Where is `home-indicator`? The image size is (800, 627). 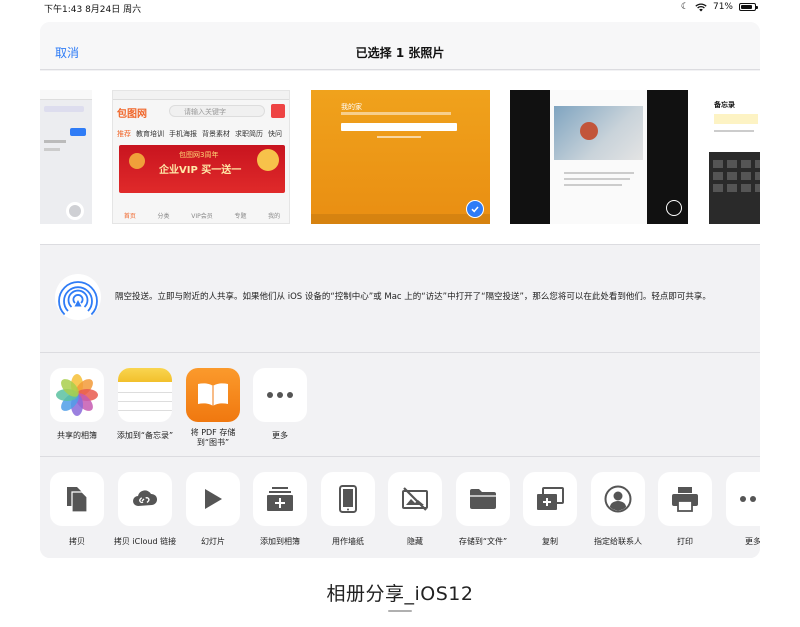
home-indicator is located at coordinates (400, 611).